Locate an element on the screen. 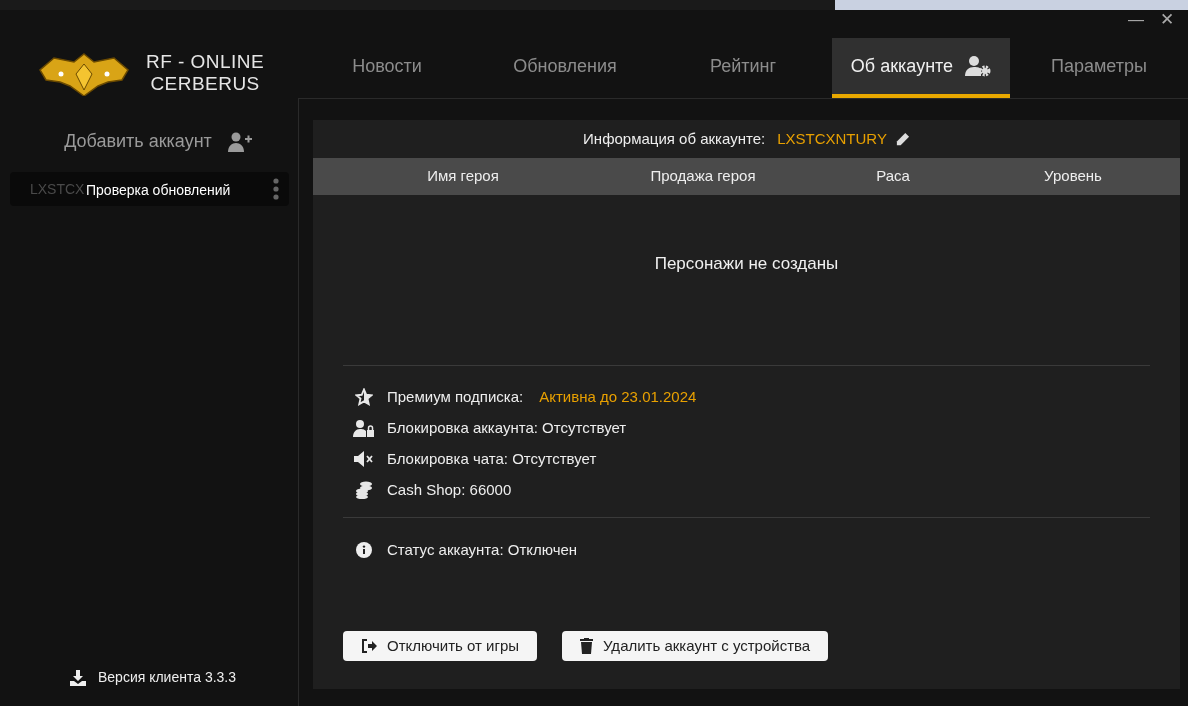 The image size is (1188, 706). detail-text: Блокировка аккаунта: Отсутствует is located at coordinates (507, 427).